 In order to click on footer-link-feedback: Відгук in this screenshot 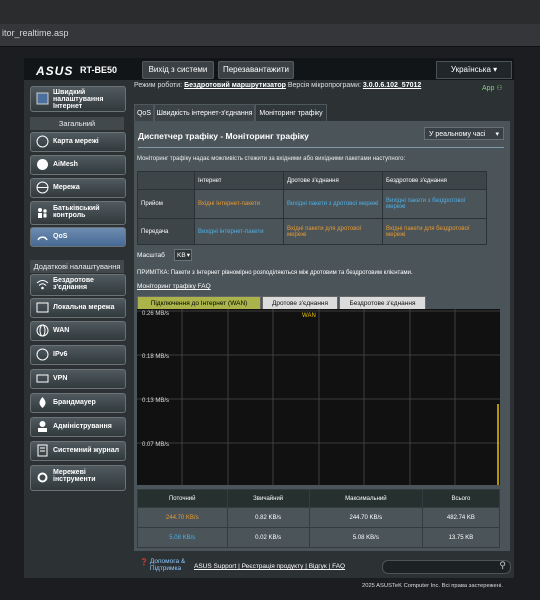, I will do `click(318, 566)`.